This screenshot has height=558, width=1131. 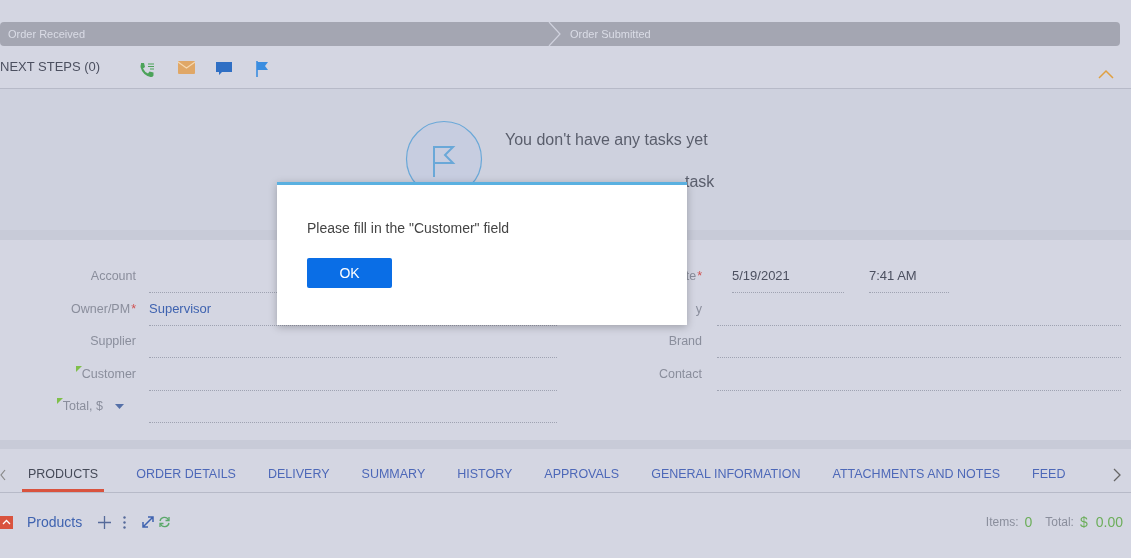 What do you see at coordinates (1083, 522) in the screenshot?
I see `currency-symbol: $` at bounding box center [1083, 522].